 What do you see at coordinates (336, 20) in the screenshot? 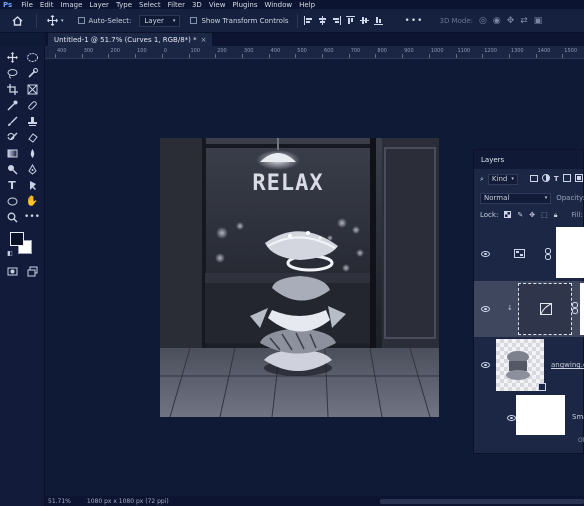
I see `align-right-icon` at bounding box center [336, 20].